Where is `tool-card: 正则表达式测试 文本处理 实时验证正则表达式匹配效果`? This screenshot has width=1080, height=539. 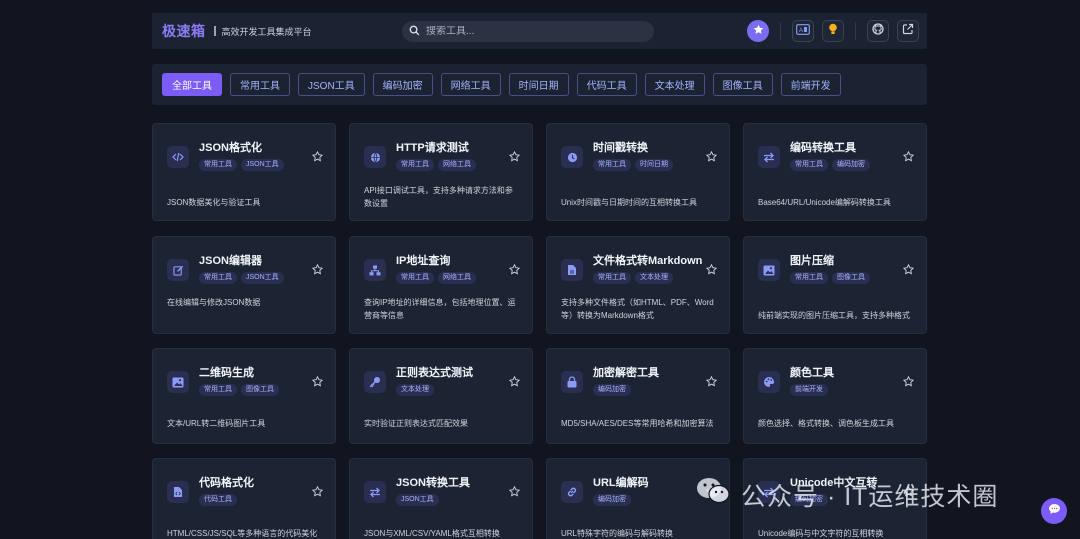
tool-card: 正则表达式测试 文本处理 实时验证正则表达式匹配效果 is located at coordinates (441, 396).